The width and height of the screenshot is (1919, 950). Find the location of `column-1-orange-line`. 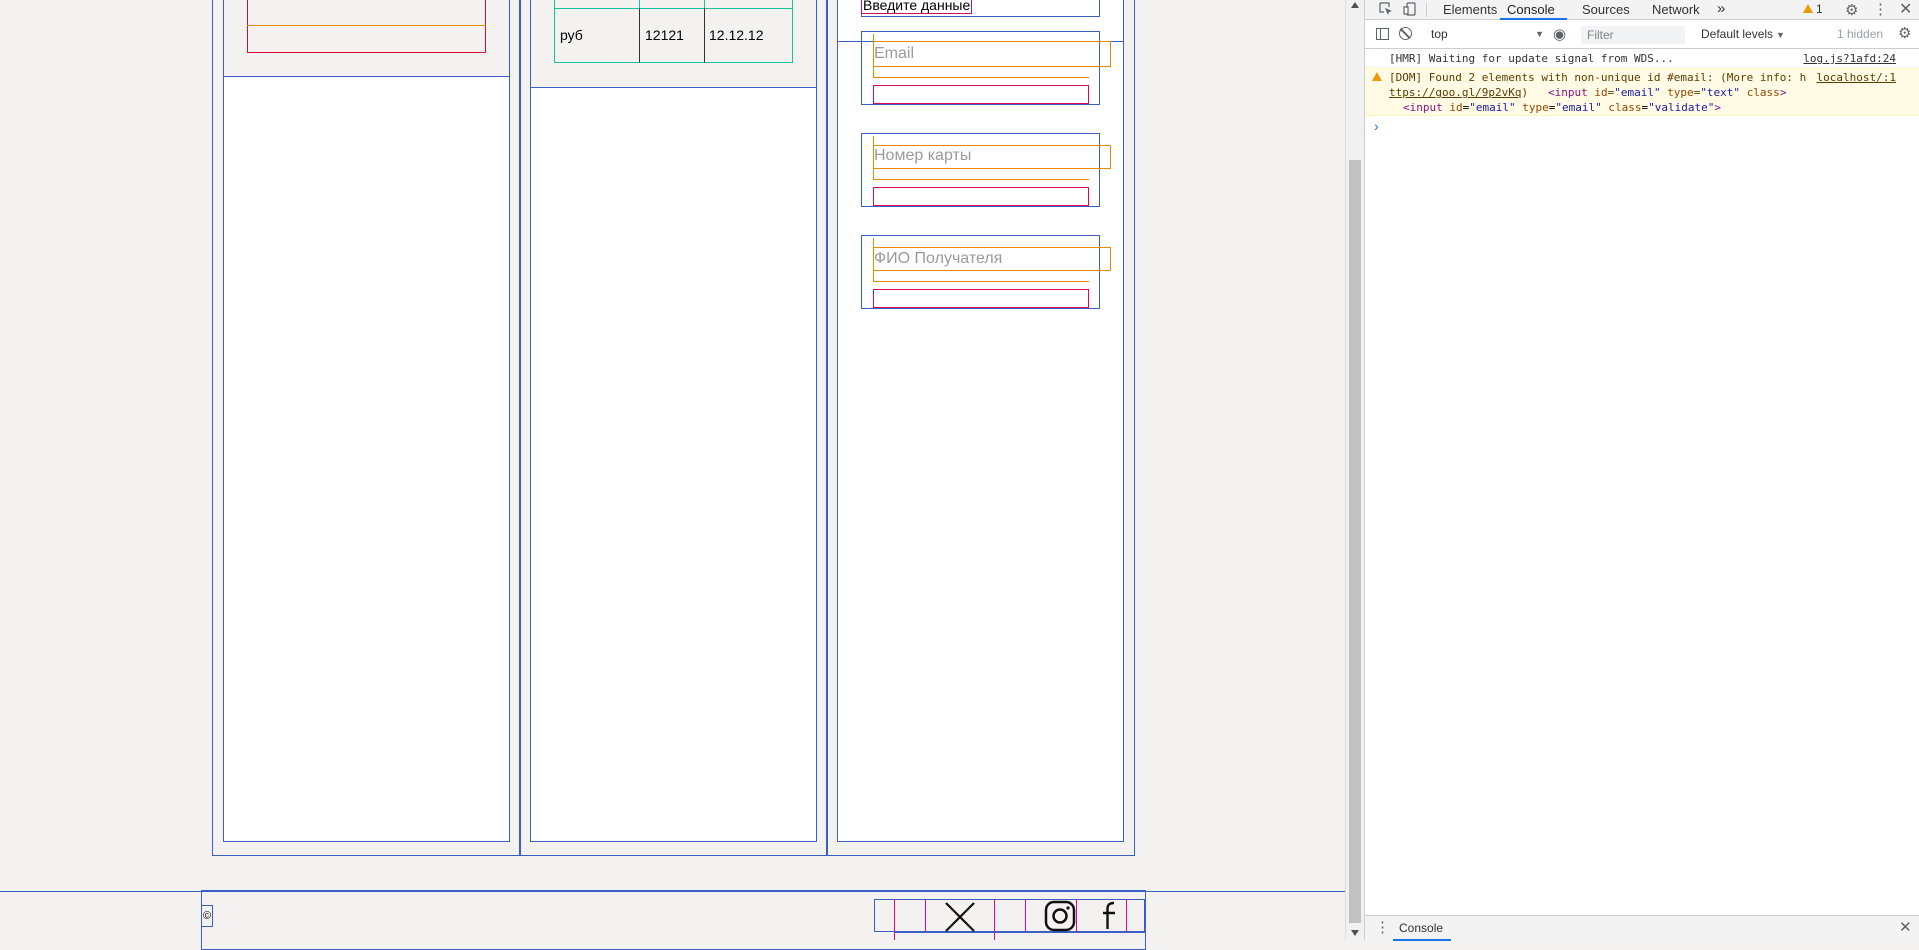

column-1-orange-line is located at coordinates (366, 25).